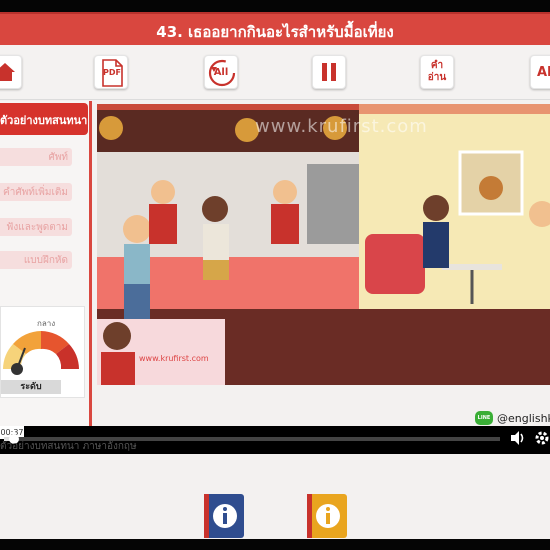  I want to click on toolbar: PDF All คำ อ่าน AB, so click(275, 72).